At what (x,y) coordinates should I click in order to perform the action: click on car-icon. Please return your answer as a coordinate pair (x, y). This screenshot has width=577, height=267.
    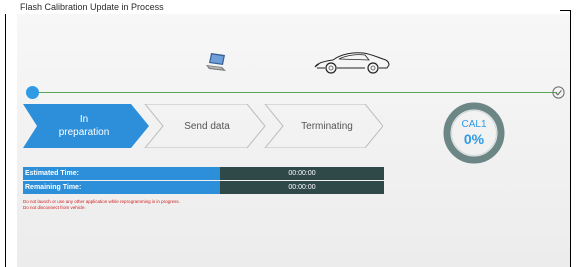
    Looking at the image, I should click on (352, 63).